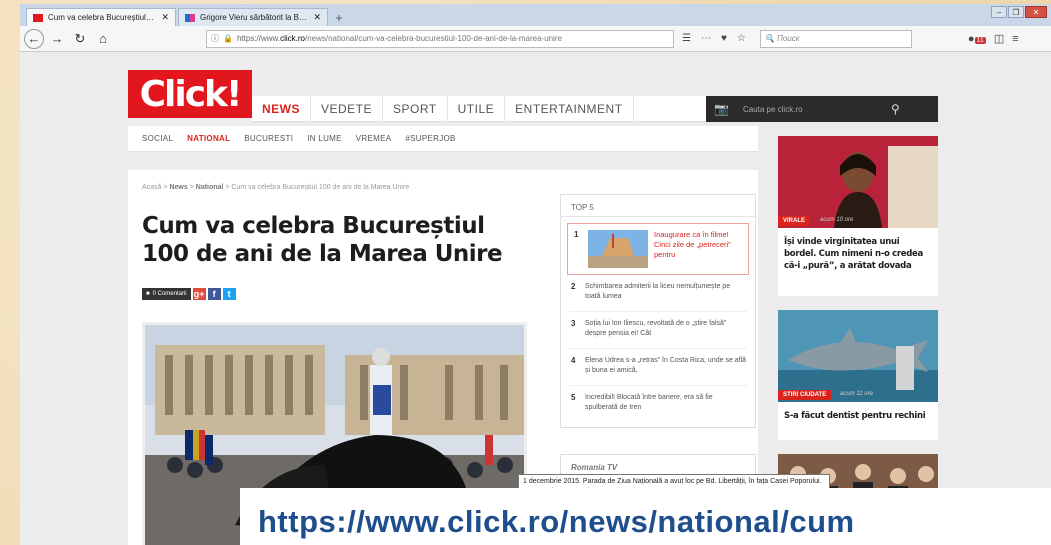 The height and width of the screenshot is (545, 1051). I want to click on reload-icon: ↻, so click(80, 39).